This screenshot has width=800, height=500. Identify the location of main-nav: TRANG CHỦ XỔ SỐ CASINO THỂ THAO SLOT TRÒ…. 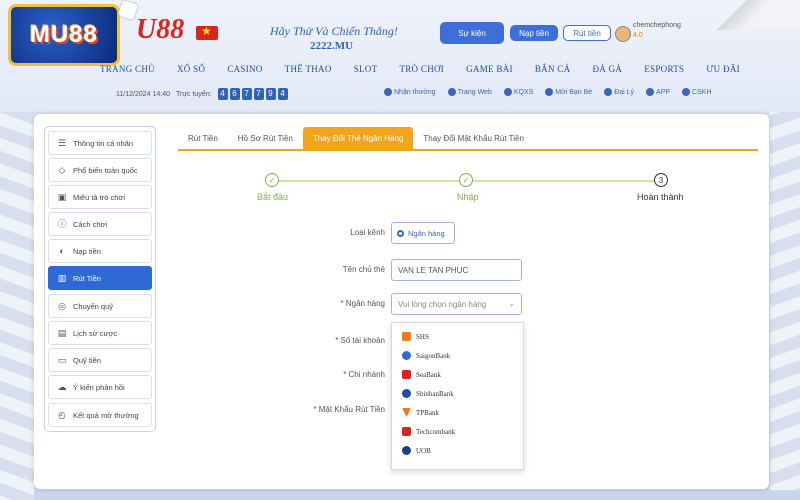
(420, 69).